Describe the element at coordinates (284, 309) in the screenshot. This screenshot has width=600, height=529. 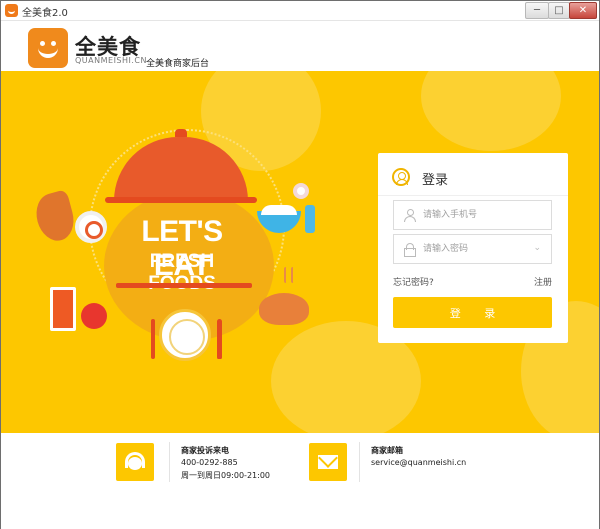
I see `roast-chicken-icon` at that location.